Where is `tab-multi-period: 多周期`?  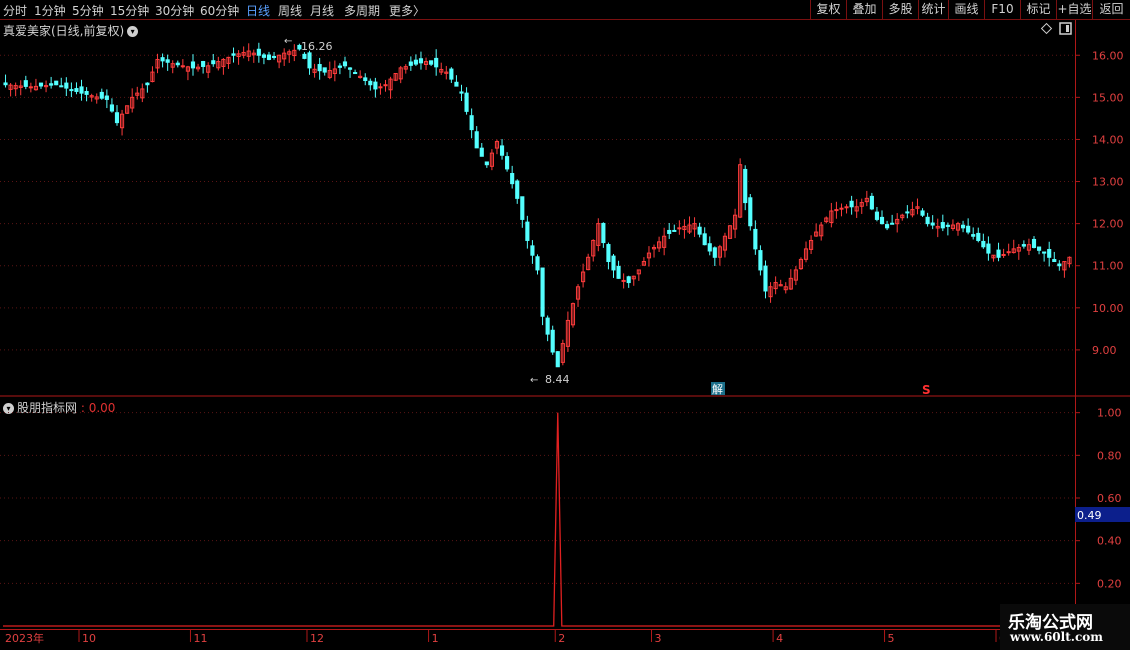
tab-multi-period: 多周期 is located at coordinates (362, 10).